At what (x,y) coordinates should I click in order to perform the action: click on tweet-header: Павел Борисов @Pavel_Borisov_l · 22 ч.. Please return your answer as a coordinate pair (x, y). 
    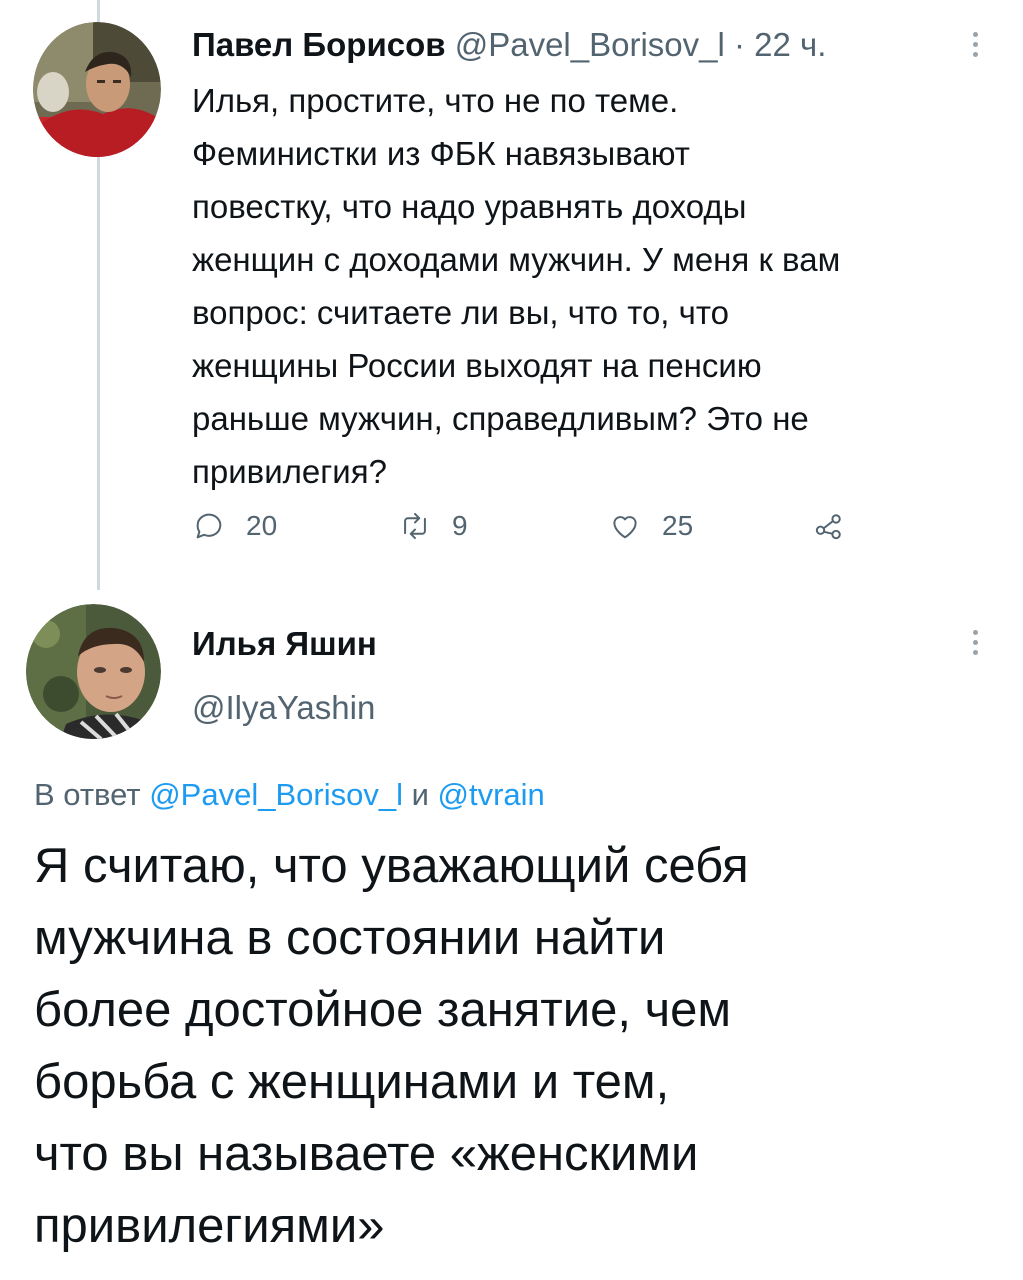
    Looking at the image, I should click on (509, 45).